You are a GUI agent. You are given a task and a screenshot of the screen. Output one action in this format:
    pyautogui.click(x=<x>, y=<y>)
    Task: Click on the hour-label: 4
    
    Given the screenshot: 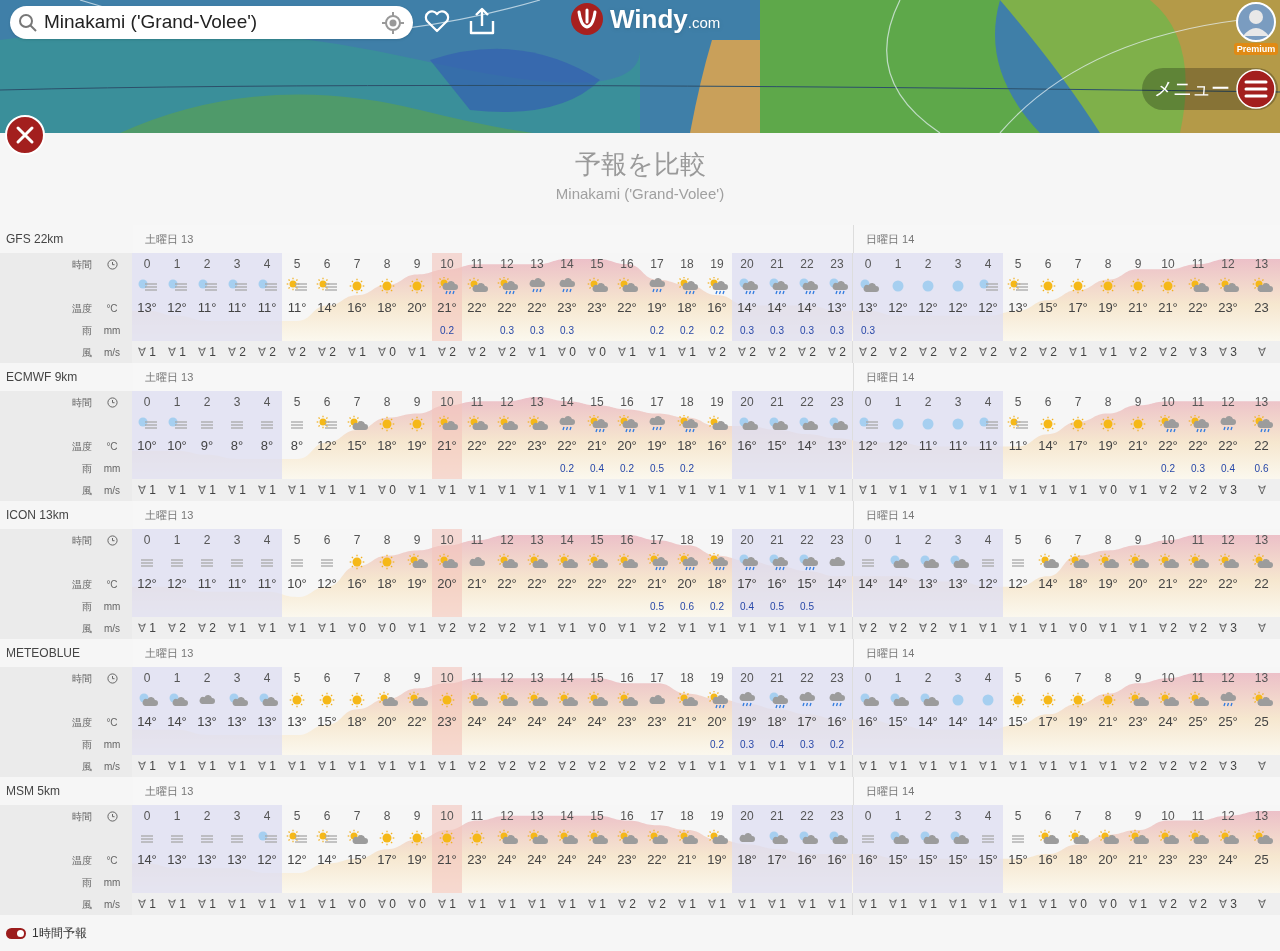 What is the action you would take?
    pyautogui.click(x=267, y=816)
    